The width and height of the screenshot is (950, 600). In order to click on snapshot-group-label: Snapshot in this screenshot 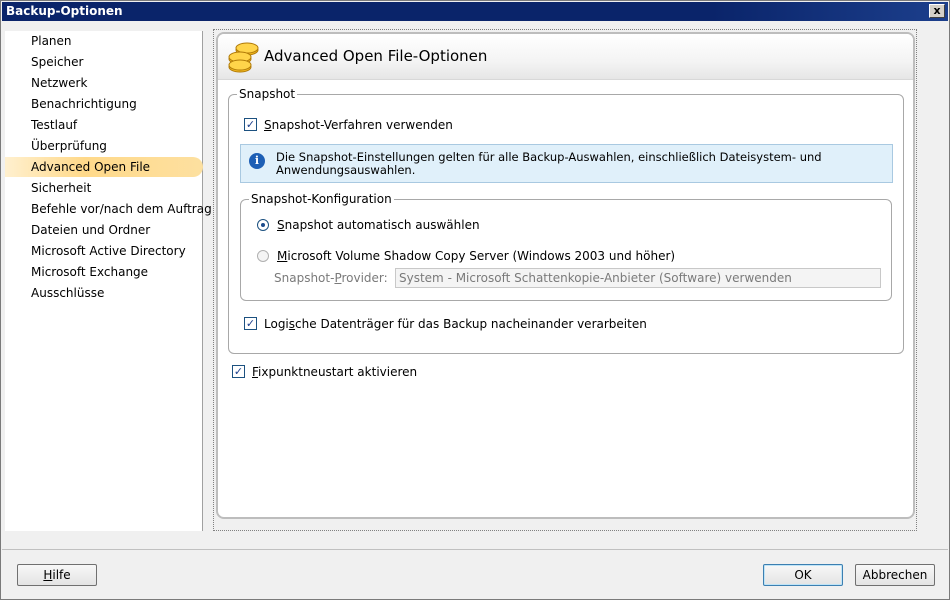, I will do `click(267, 94)`.